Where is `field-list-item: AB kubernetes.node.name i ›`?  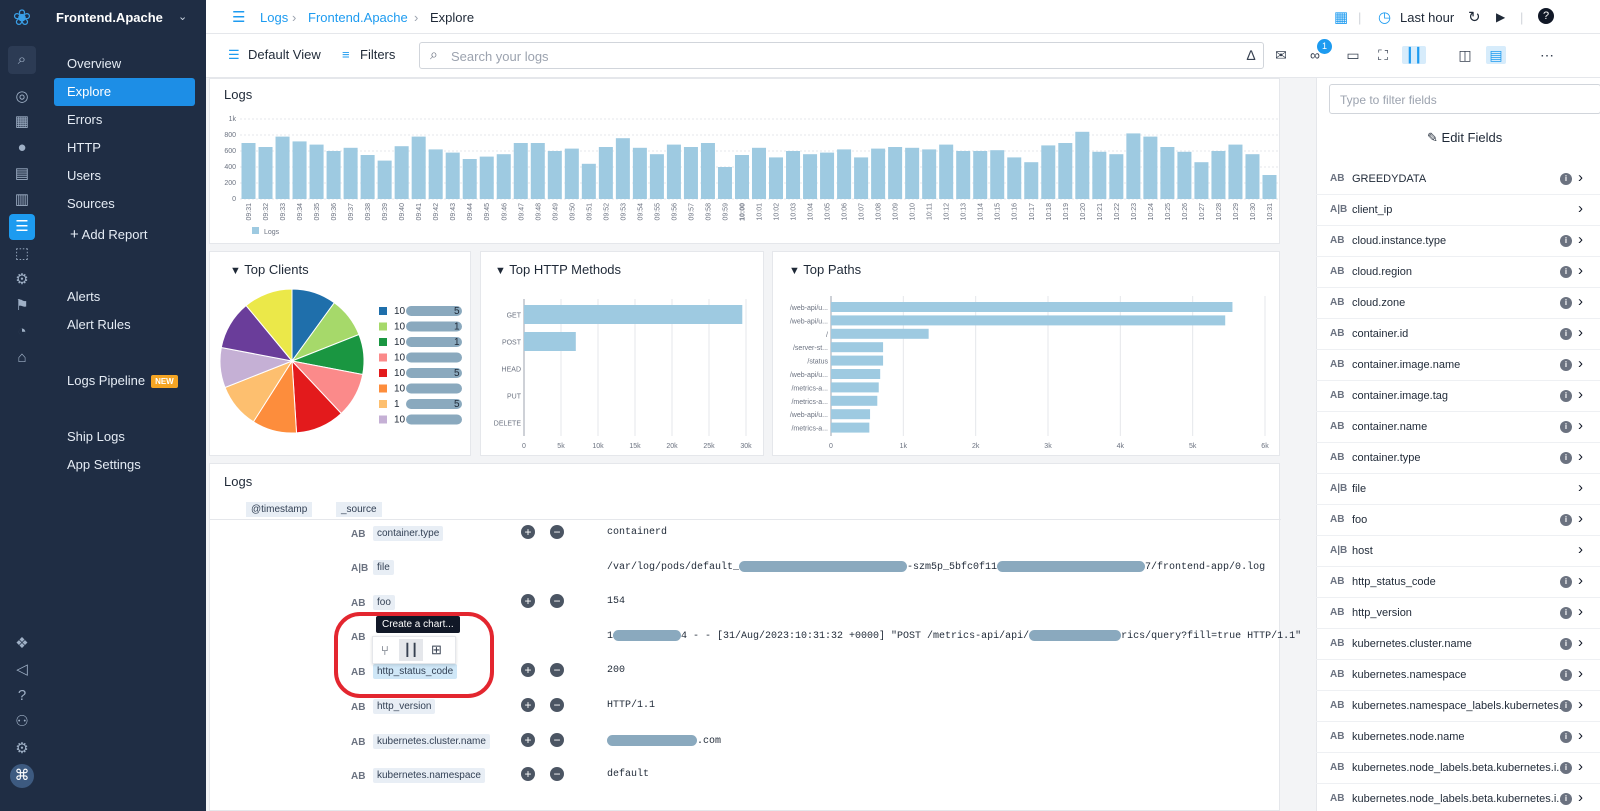
field-list-item: AB kubernetes.node.name i › is located at coordinates (1458, 737).